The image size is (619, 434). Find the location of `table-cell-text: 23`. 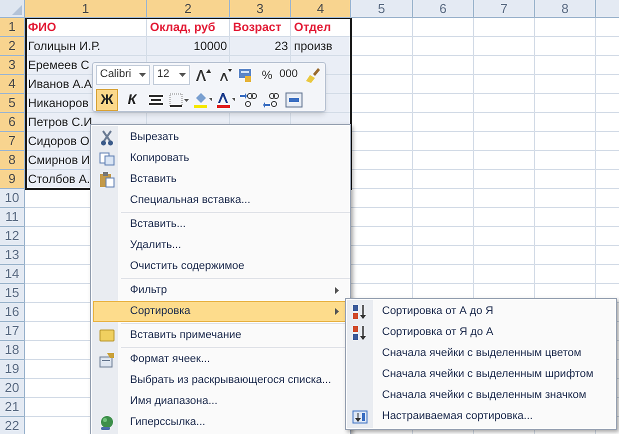

table-cell-text: 23 is located at coordinates (281, 46).